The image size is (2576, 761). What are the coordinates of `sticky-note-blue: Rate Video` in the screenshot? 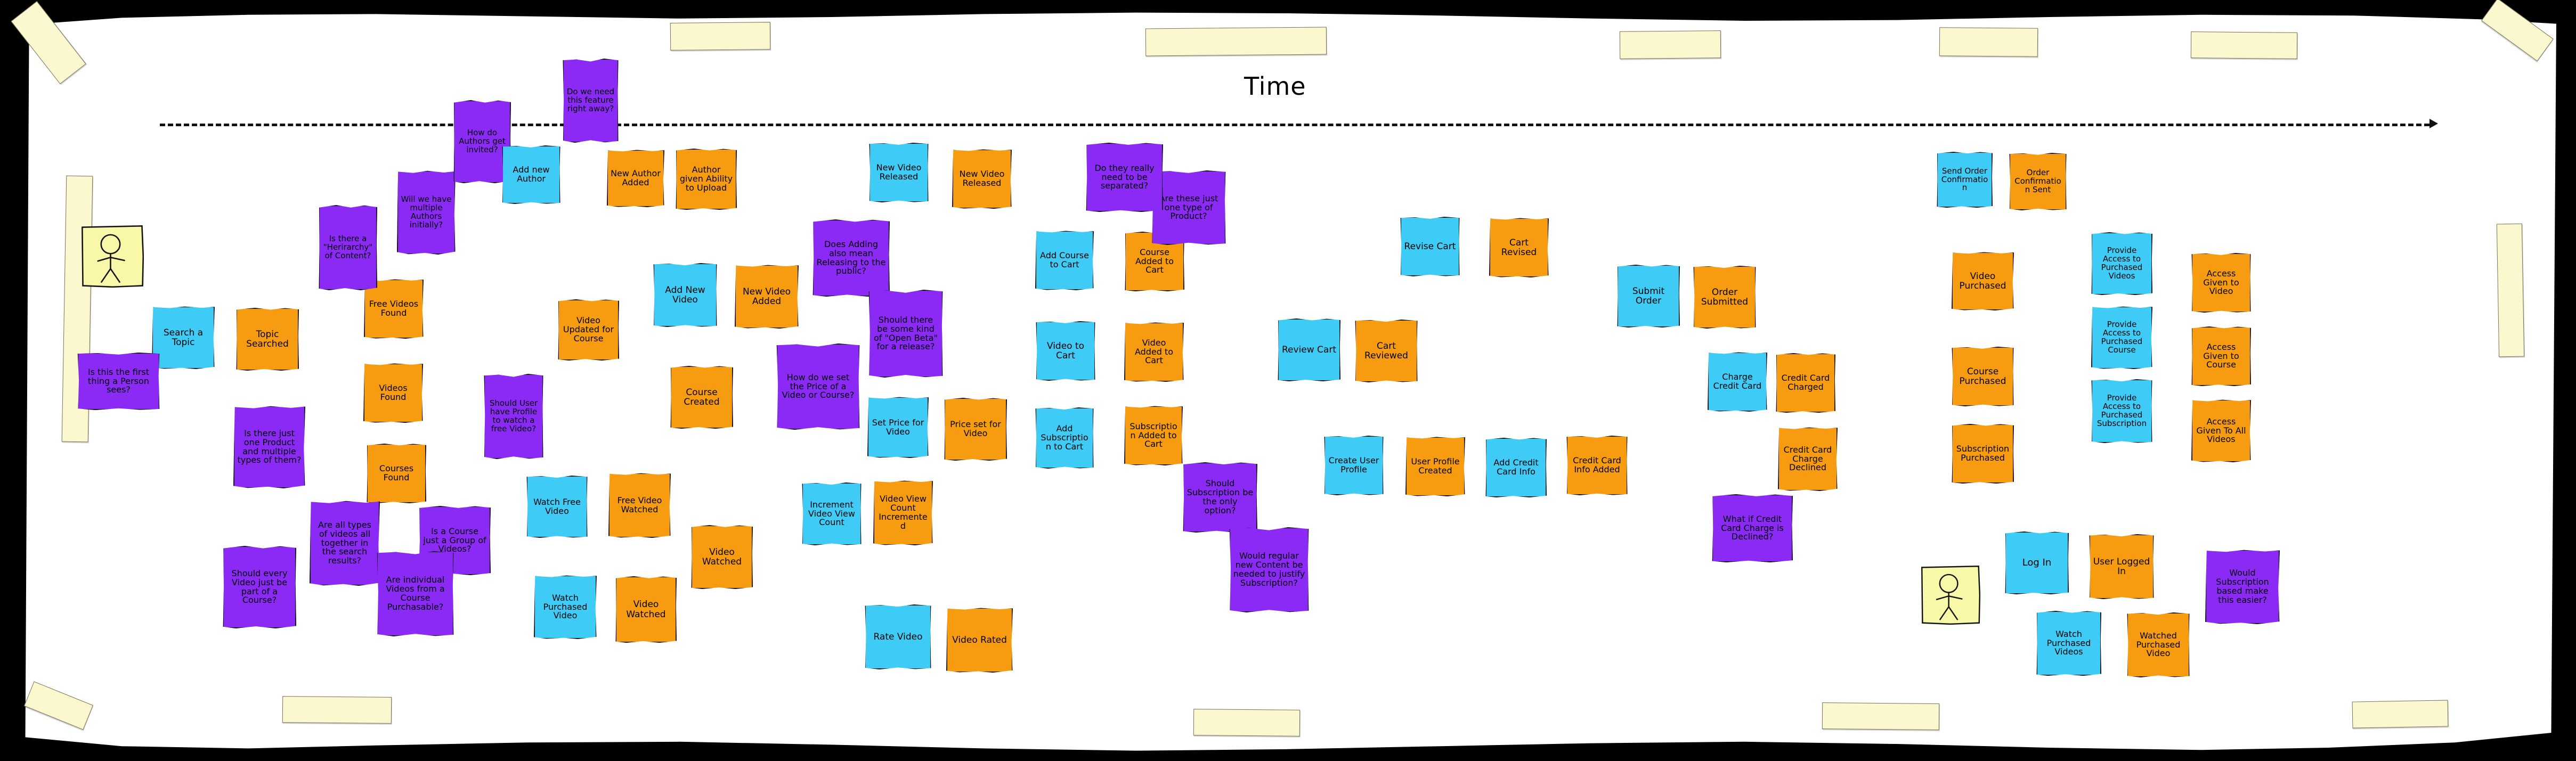 It's located at (898, 636).